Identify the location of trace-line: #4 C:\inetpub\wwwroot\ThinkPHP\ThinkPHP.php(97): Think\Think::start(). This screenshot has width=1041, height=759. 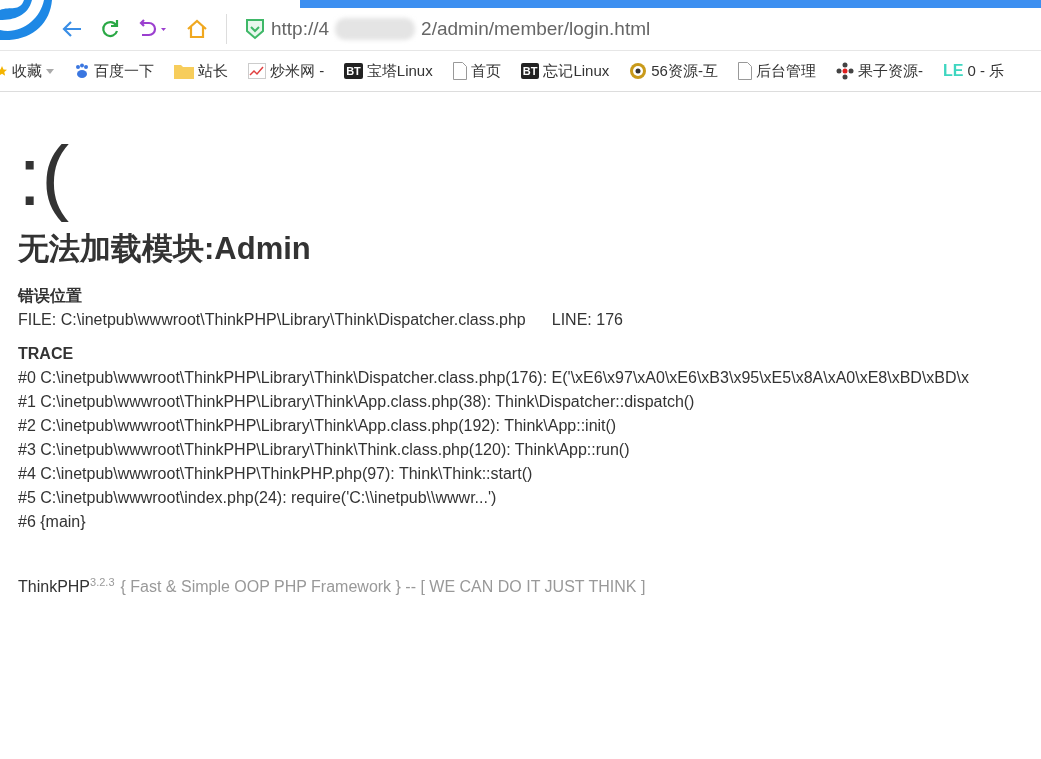
(276, 474).